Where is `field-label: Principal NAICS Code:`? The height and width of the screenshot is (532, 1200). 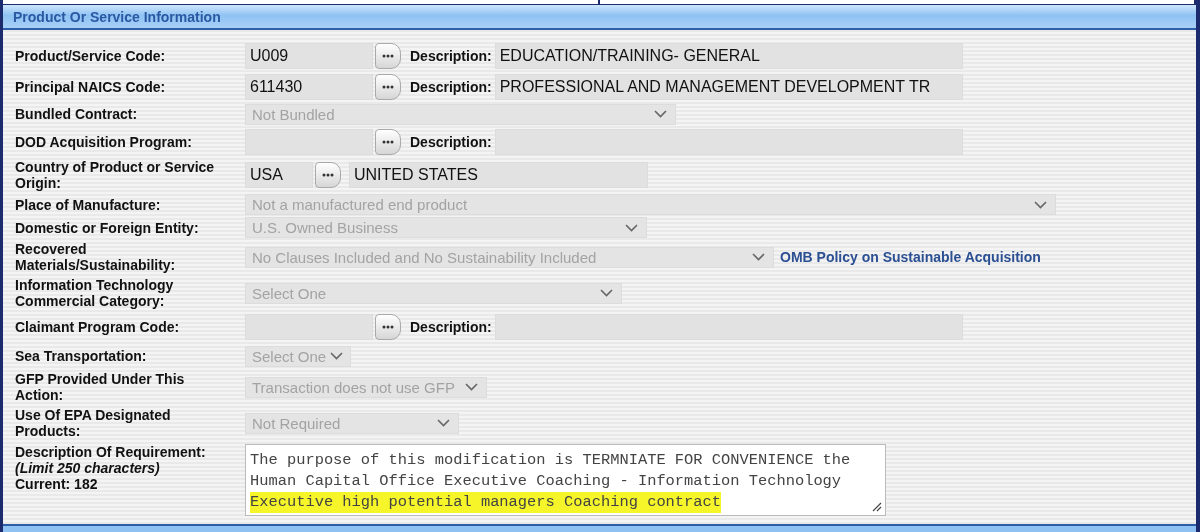 field-label: Principal NAICS Code: is located at coordinates (91, 86).